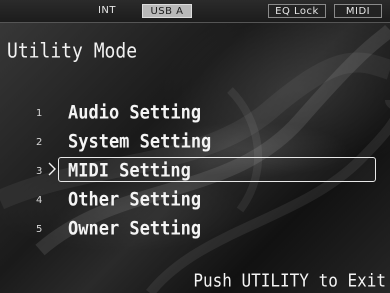 This screenshot has width=390, height=293. What do you see at coordinates (358, 11) in the screenshot?
I see `midi-indicator: MIDI` at bounding box center [358, 11].